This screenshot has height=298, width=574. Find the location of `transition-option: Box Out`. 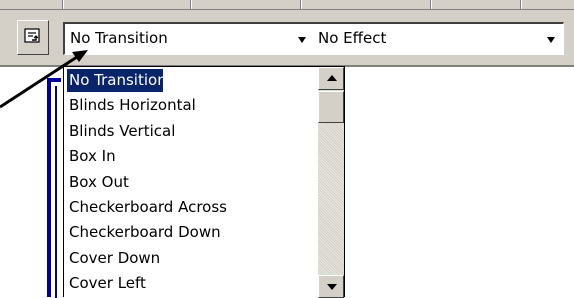

transition-option: Box Out is located at coordinates (192, 182).